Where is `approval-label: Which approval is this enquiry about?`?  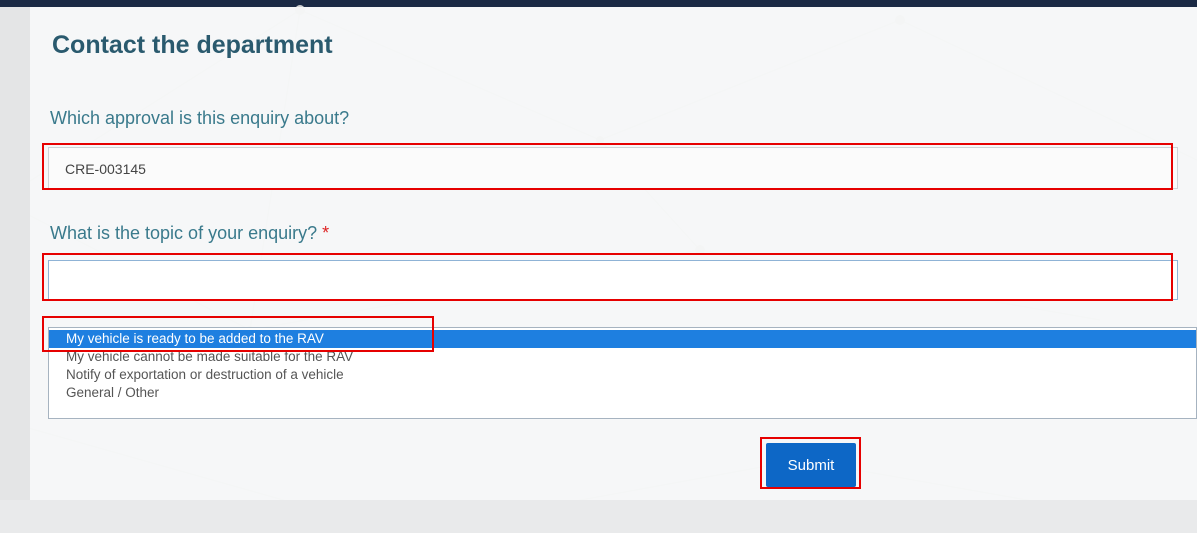 approval-label: Which approval is this enquiry about? is located at coordinates (200, 118).